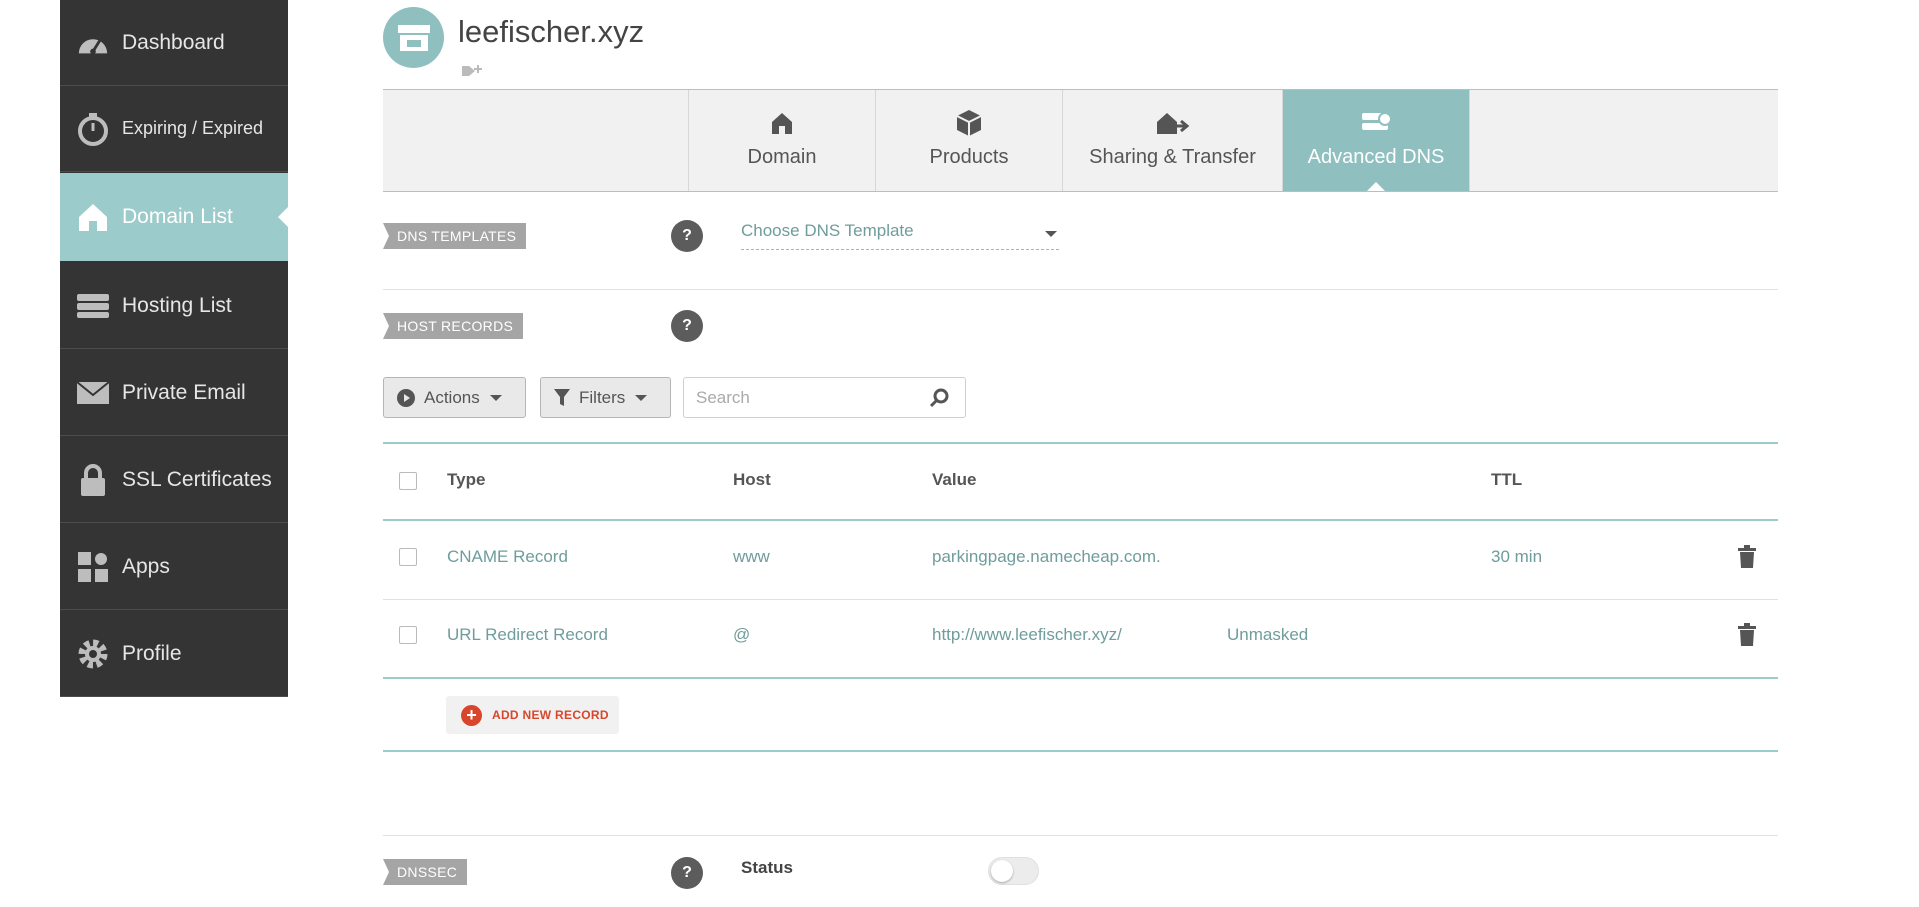 Image resolution: width=1919 pixels, height=907 pixels. Describe the element at coordinates (954, 479) in the screenshot. I see `column-header-value: Value` at that location.